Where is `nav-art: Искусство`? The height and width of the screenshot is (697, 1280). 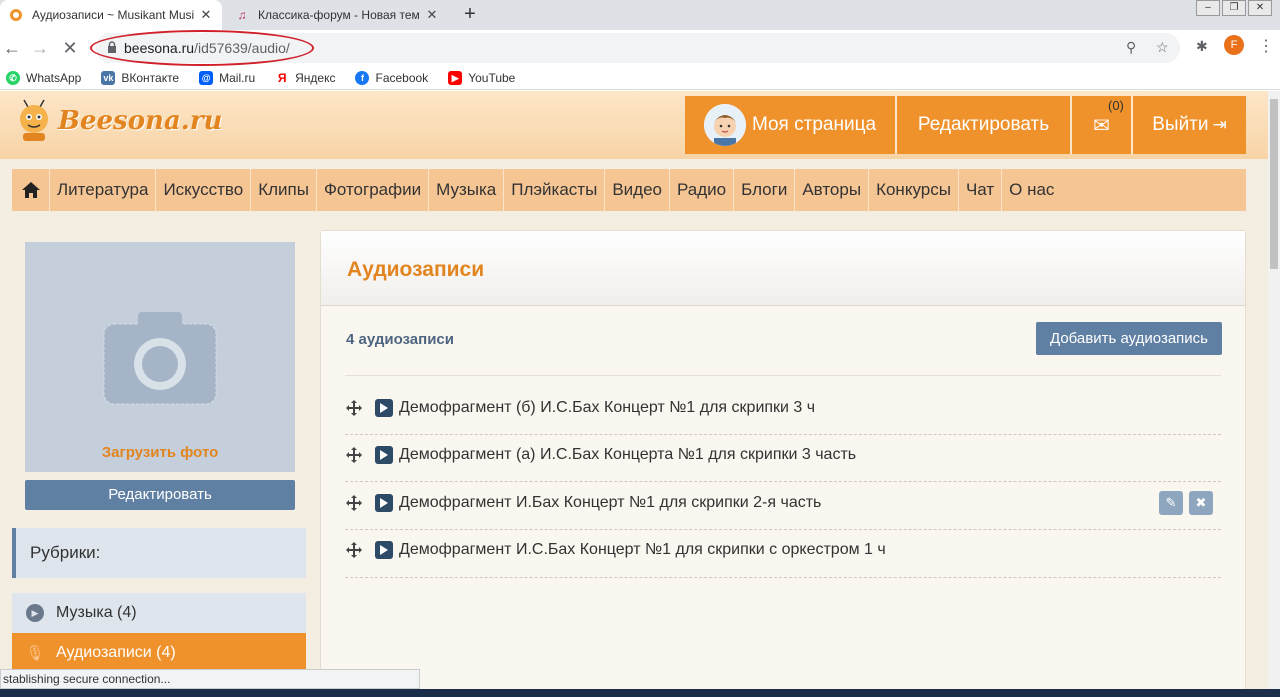 nav-art: Искусство is located at coordinates (204, 190).